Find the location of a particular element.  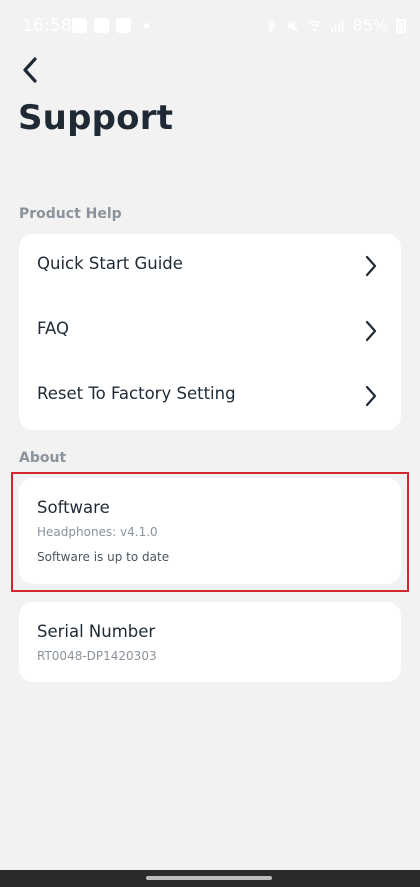

serial-number-title: Serial Number is located at coordinates (96, 631).